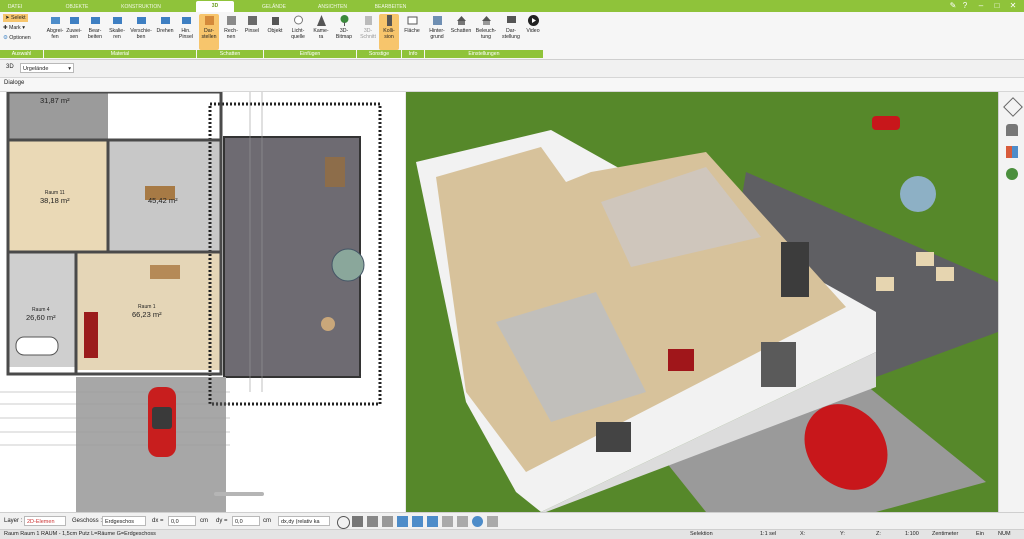  I want to click on settings-icon, so click(492, 521).